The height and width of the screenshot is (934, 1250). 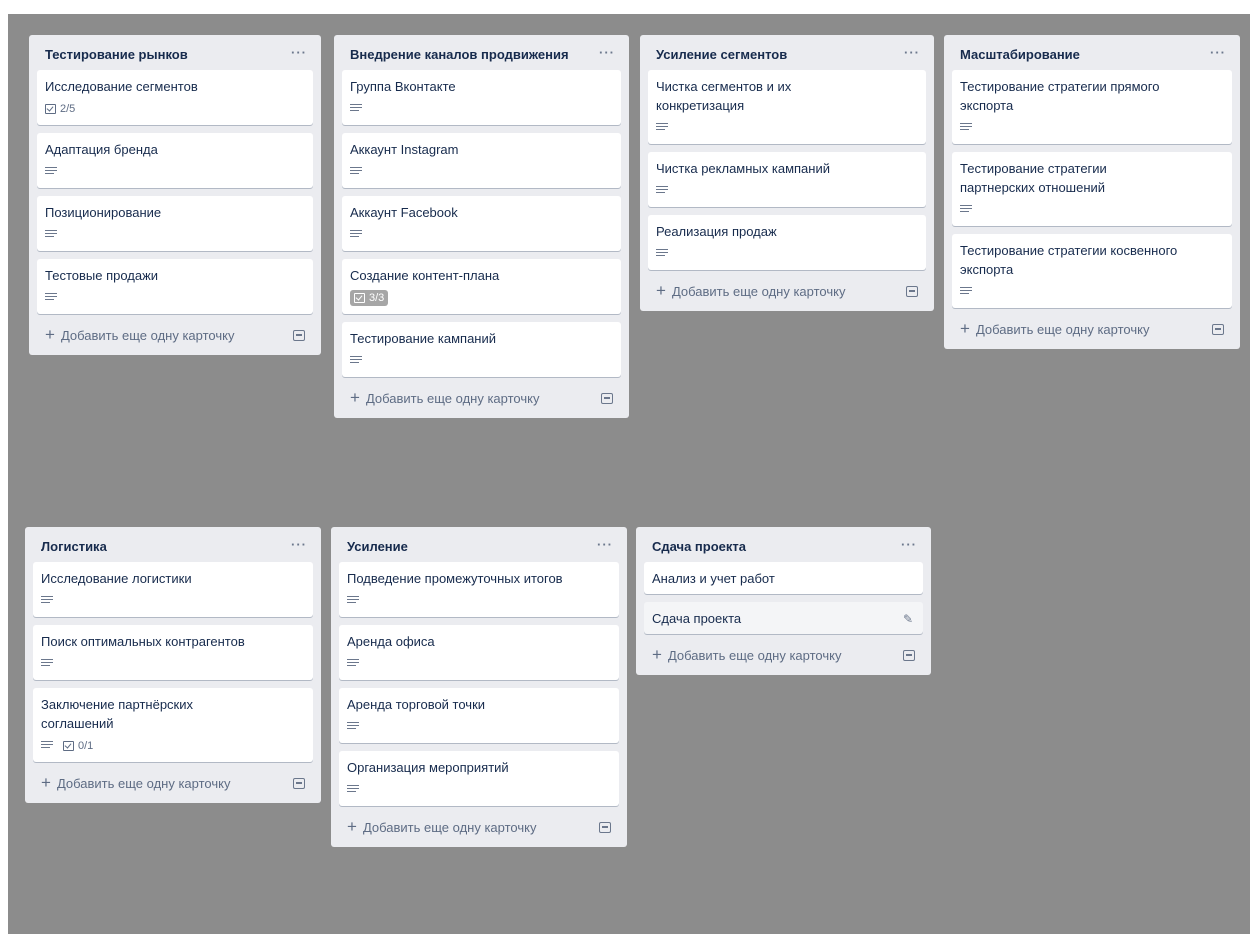 I want to click on card-badges: 0/1, so click(x=173, y=746).